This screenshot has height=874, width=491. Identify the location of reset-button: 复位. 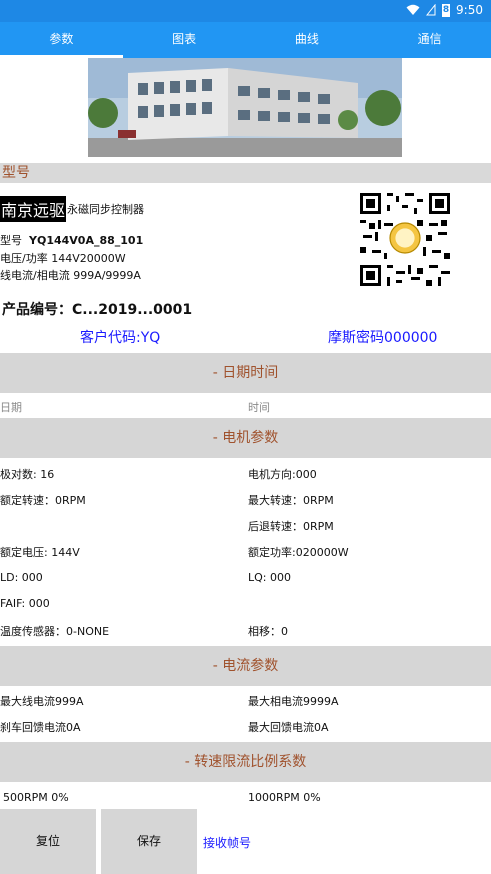
(48, 841).